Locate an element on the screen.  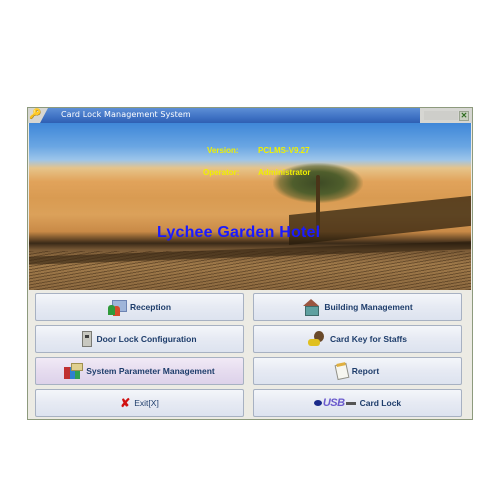
system-parameter-management-button: System Parameter Management is located at coordinates (139, 371).